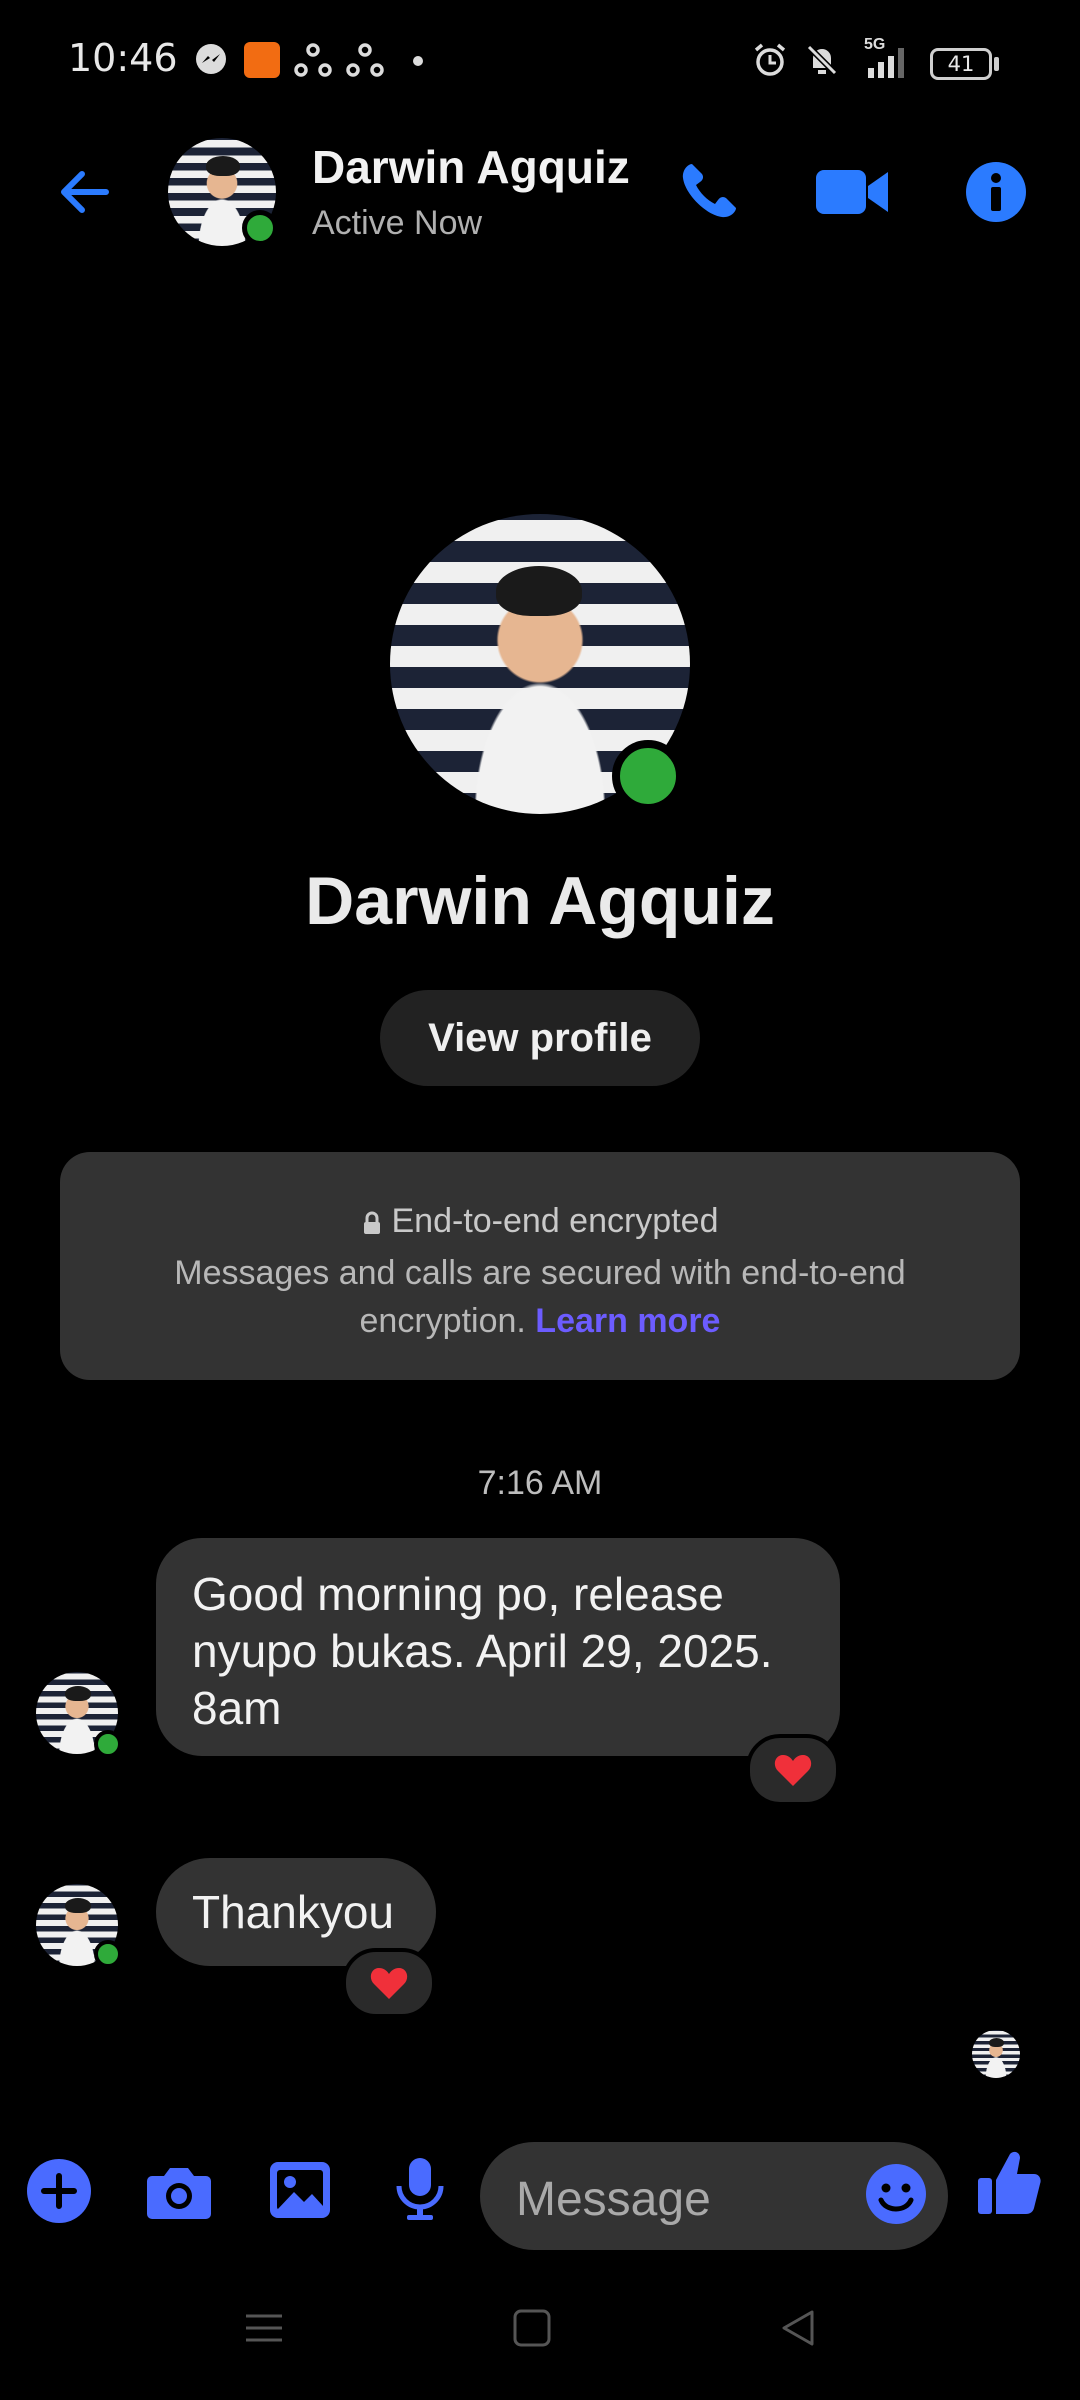  Describe the element at coordinates (313, 60) in the screenshot. I see `sync-icon` at that location.